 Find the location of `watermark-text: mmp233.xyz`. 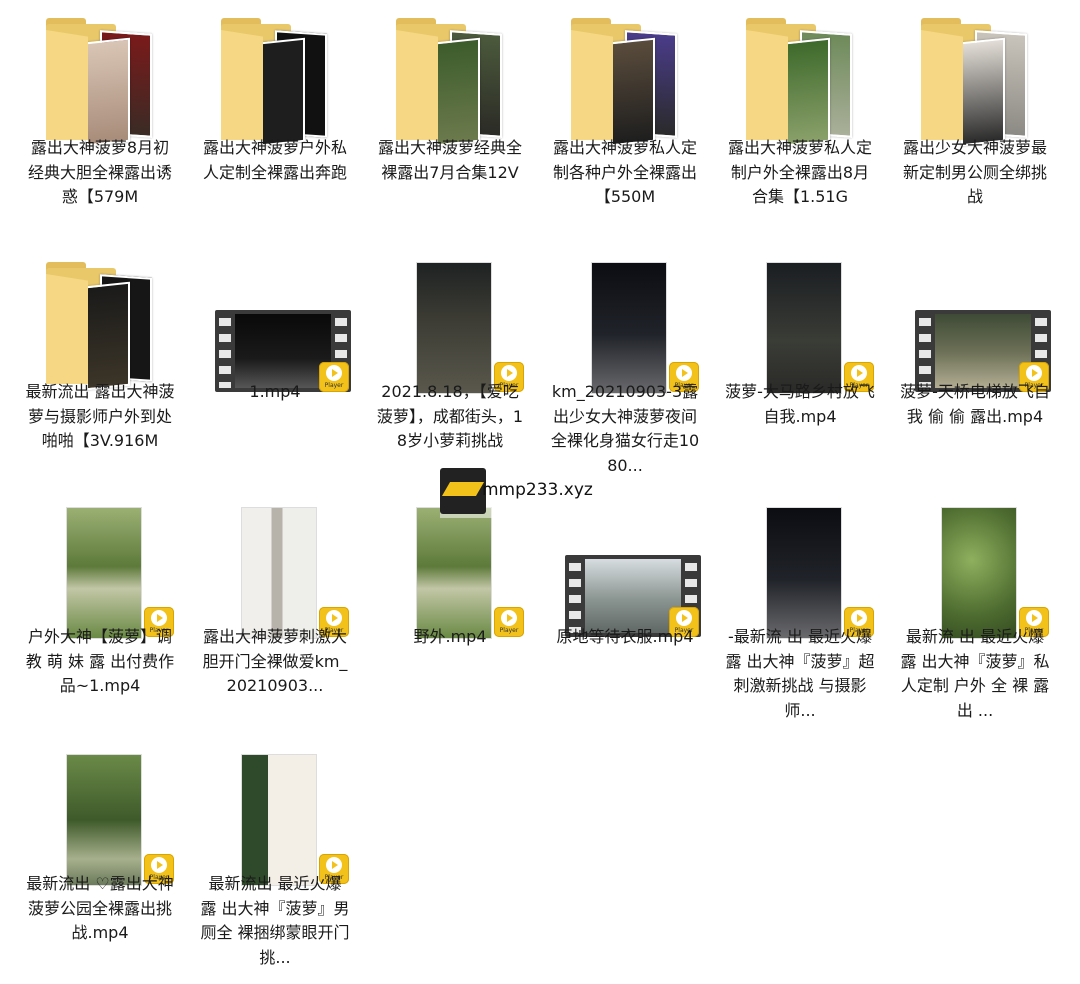

watermark-text: mmp233.xyz is located at coordinates (537, 490).